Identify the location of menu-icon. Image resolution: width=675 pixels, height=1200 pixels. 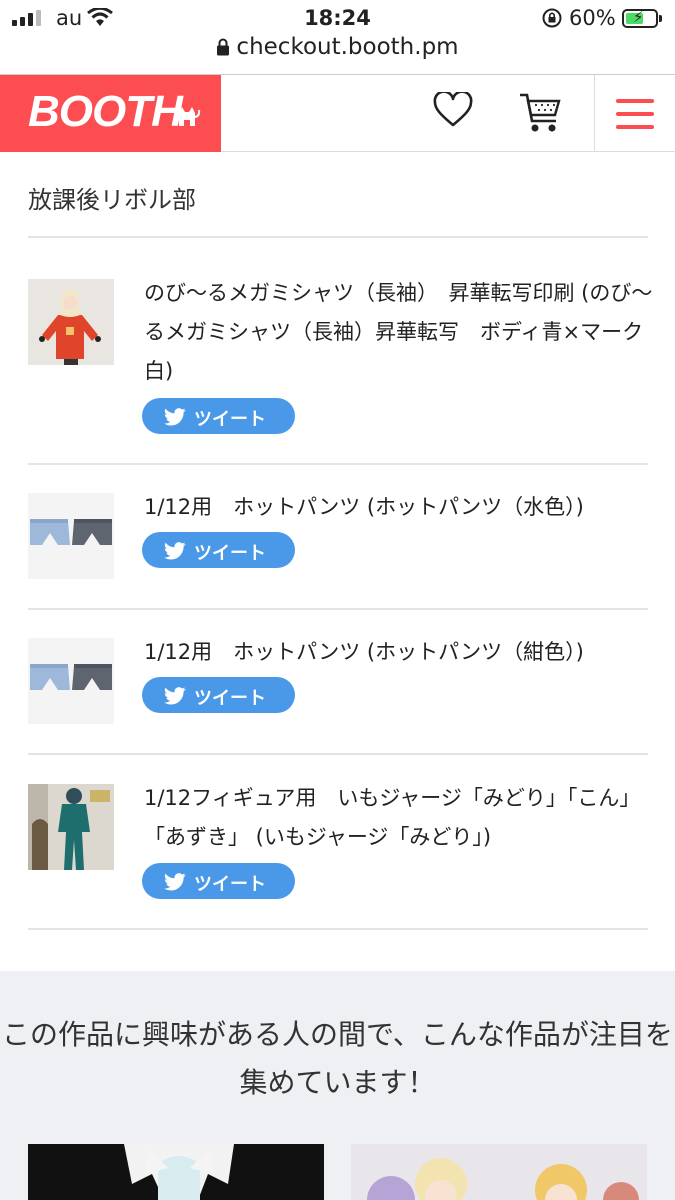
(635, 118).